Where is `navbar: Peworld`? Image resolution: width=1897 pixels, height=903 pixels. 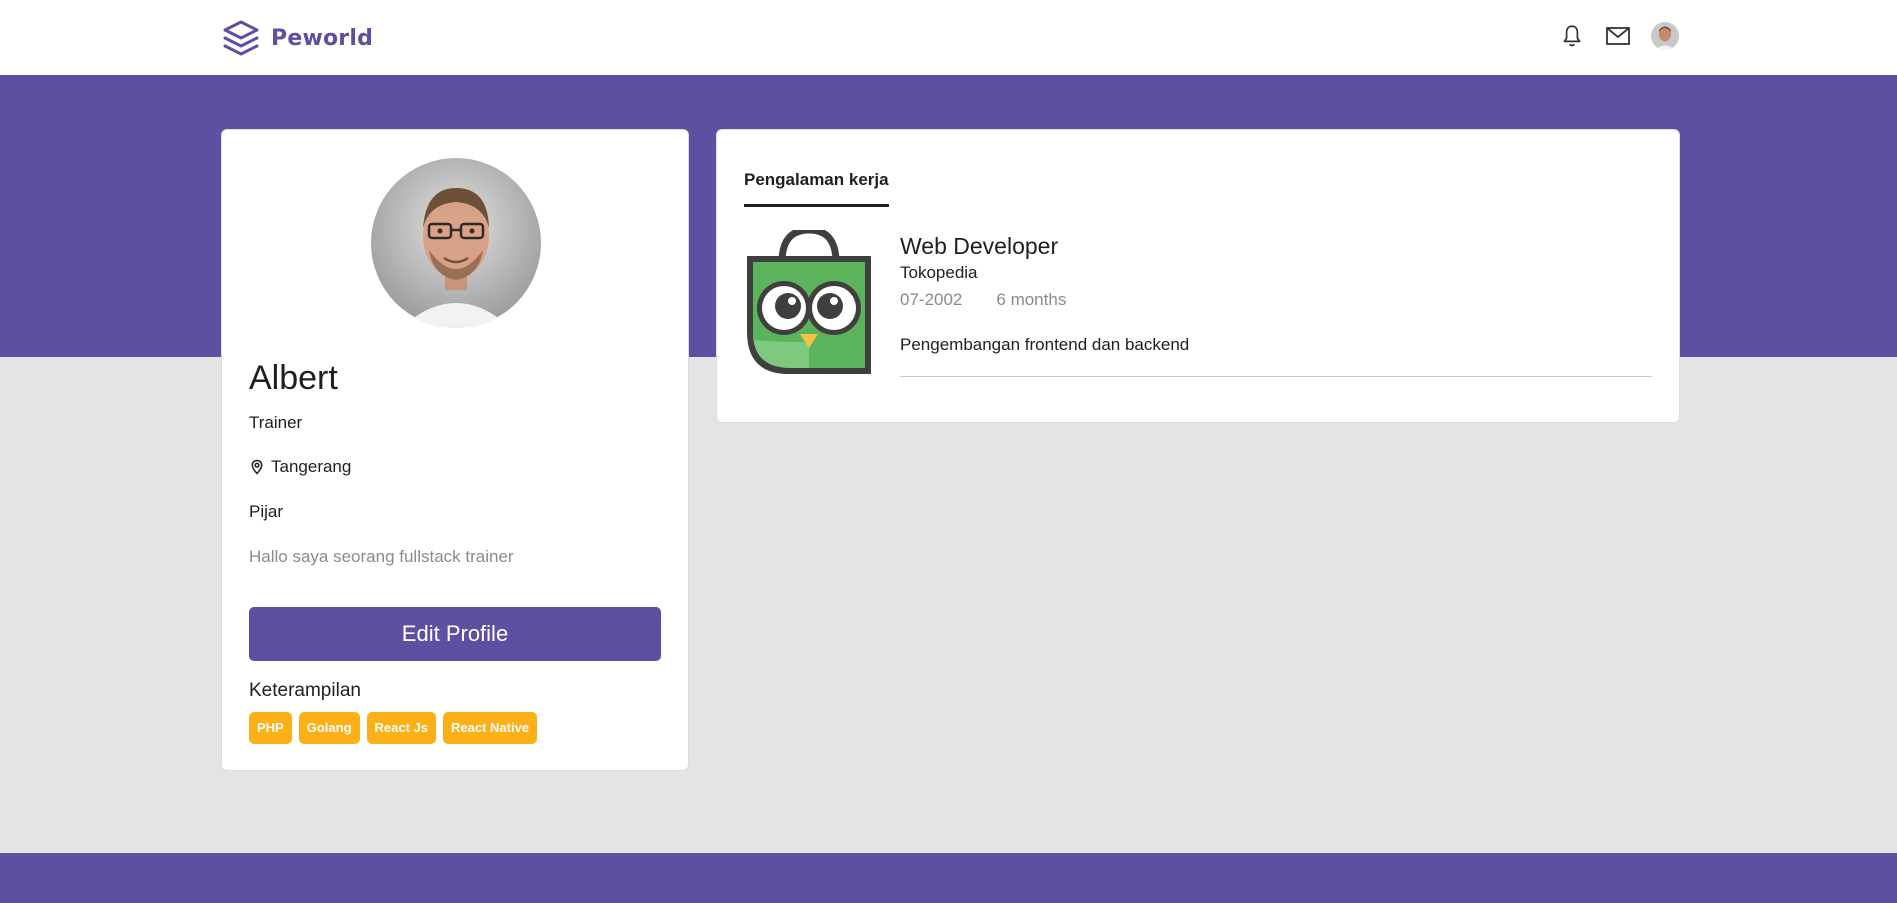 navbar: Peworld is located at coordinates (948, 37).